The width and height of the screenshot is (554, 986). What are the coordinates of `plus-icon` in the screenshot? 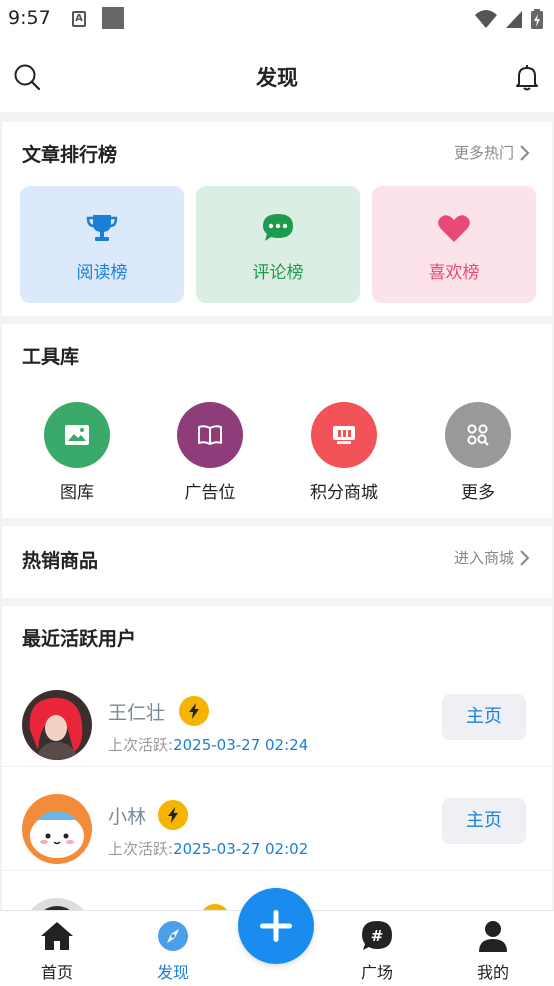 It's located at (276, 926).